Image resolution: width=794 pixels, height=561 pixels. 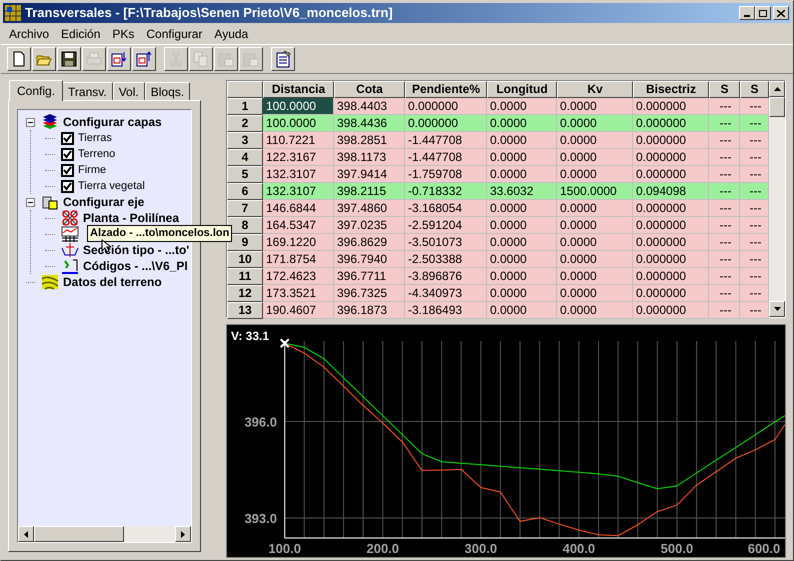 I want to click on horizontal-scrollbar, so click(x=104, y=534).